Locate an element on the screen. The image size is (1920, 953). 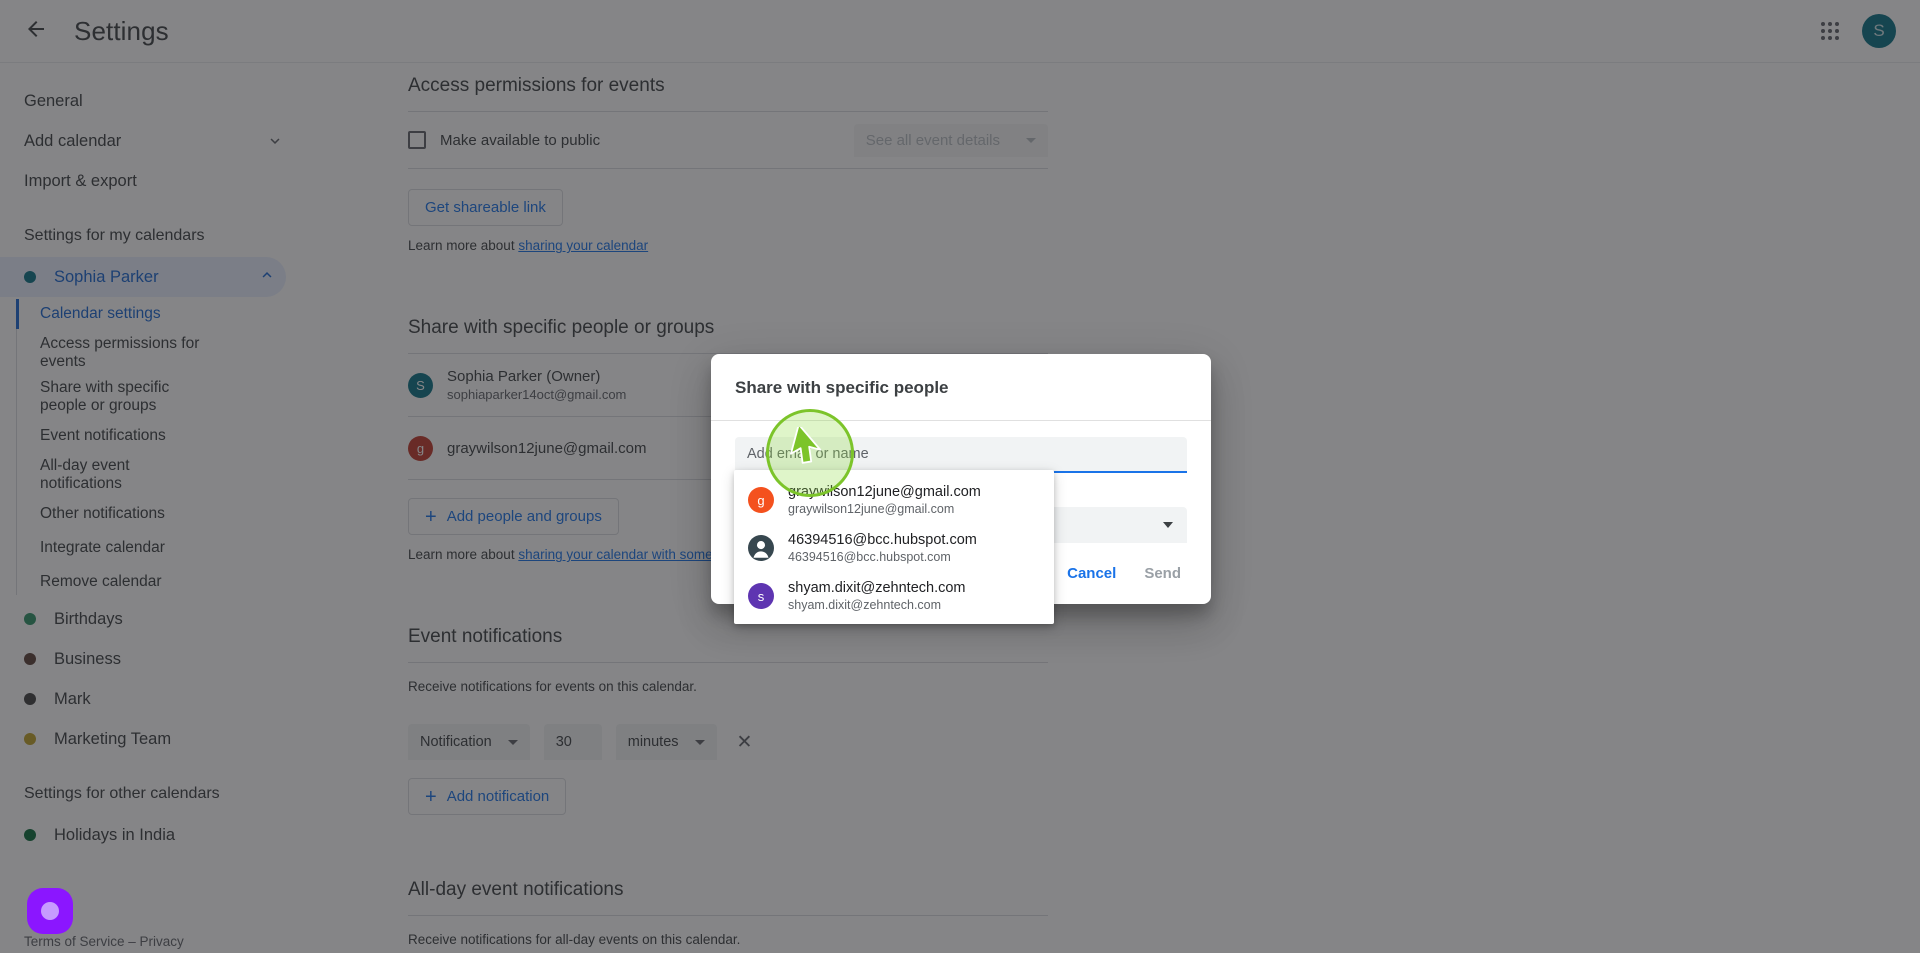
recording-indicator is located at coordinates (50, 911).